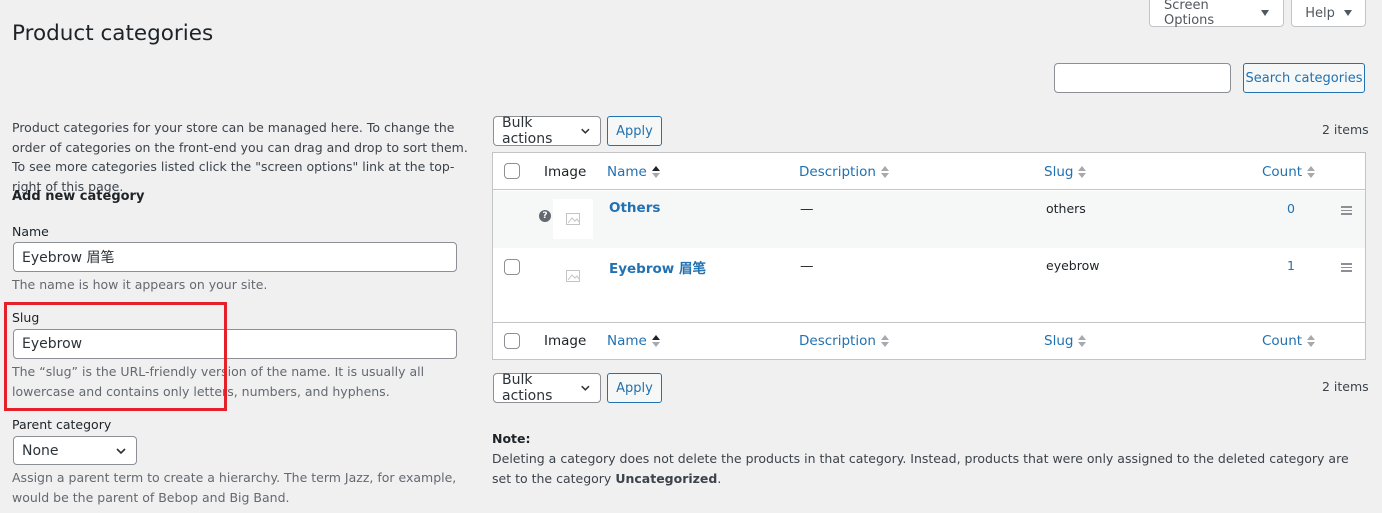  Describe the element at coordinates (634, 208) in the screenshot. I see `category-name-link: Others` at that location.